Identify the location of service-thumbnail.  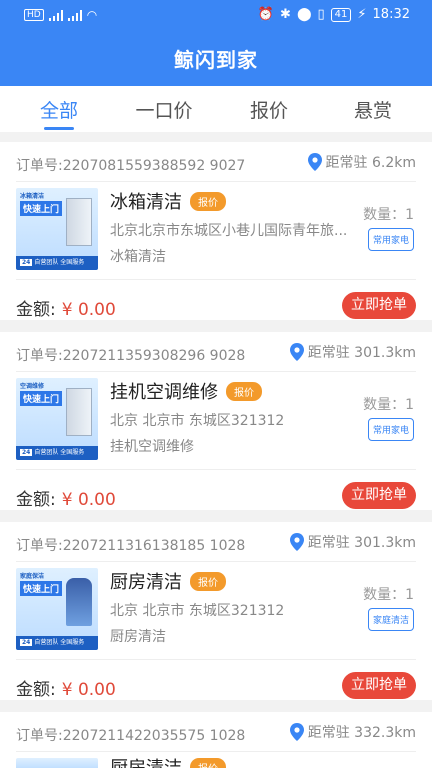
(57, 763).